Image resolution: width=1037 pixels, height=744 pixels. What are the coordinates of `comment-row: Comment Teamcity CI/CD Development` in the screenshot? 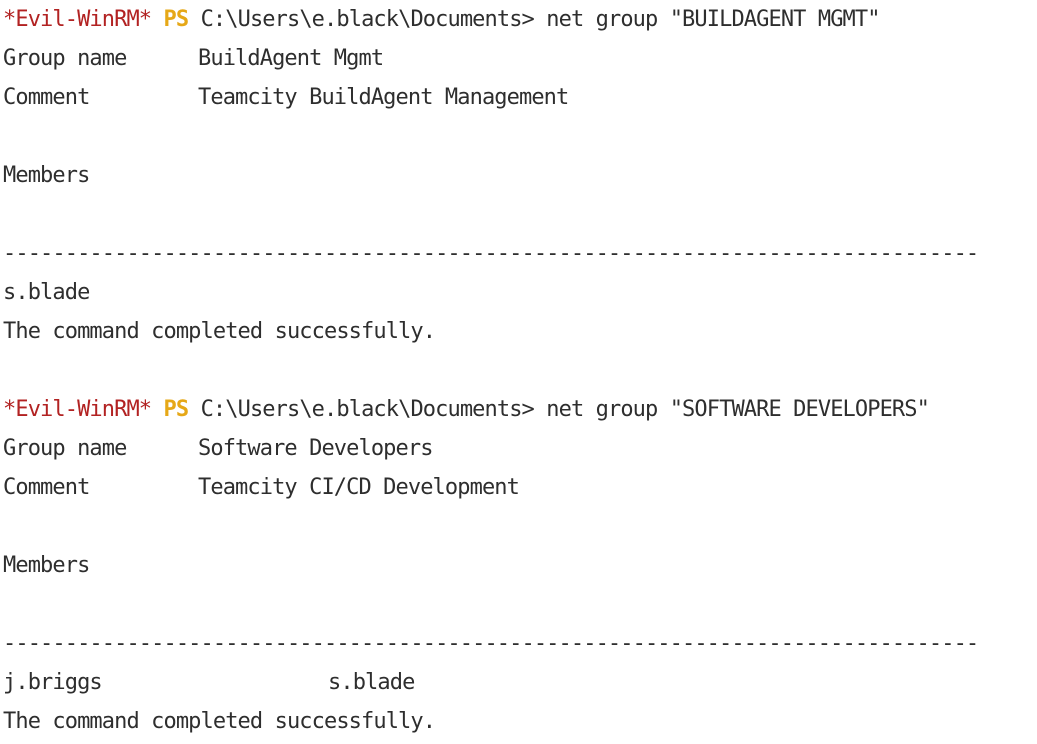 It's located at (520, 487).